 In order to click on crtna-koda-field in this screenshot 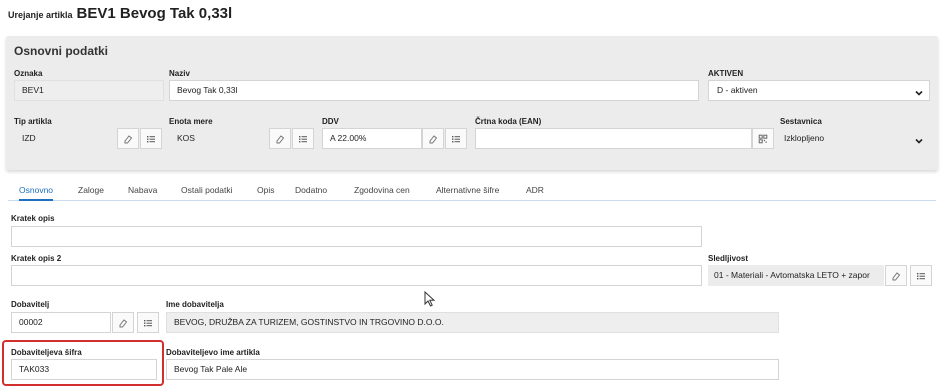, I will do `click(613, 138)`.